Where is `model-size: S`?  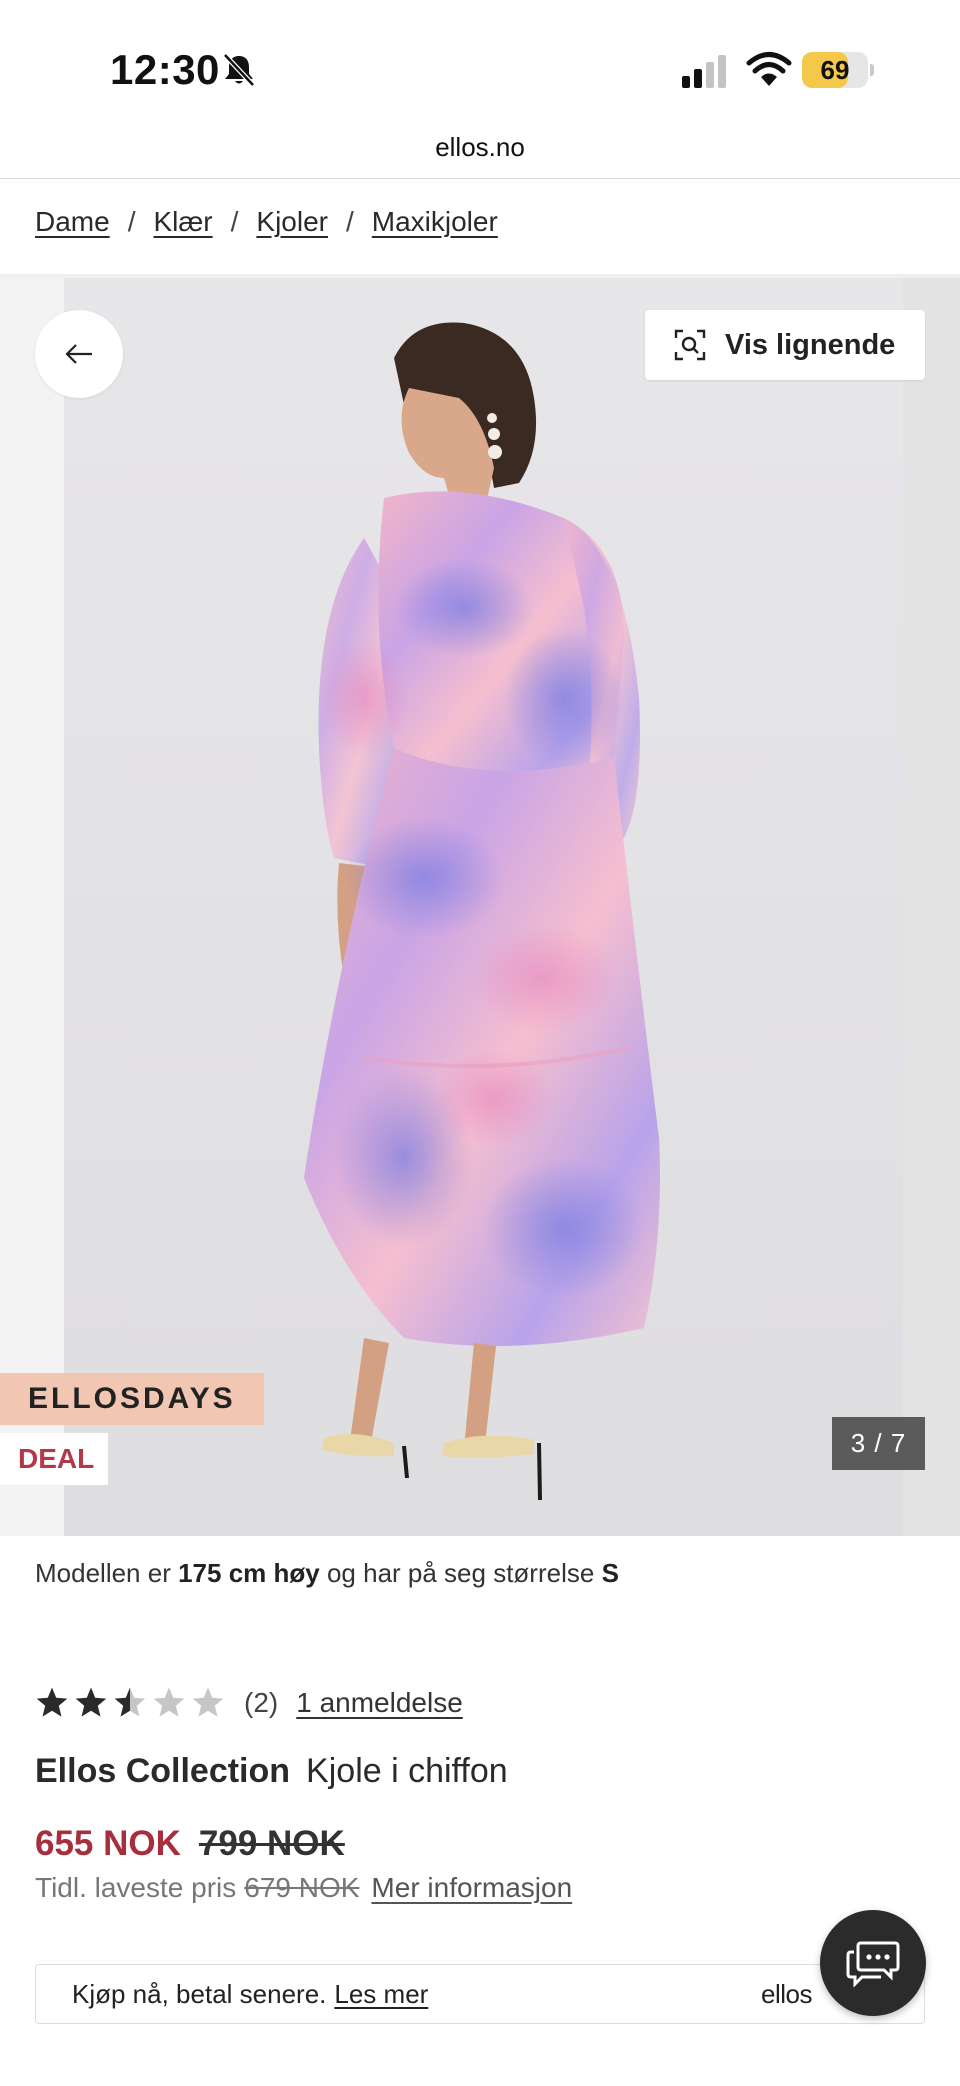 model-size: S is located at coordinates (610, 1573).